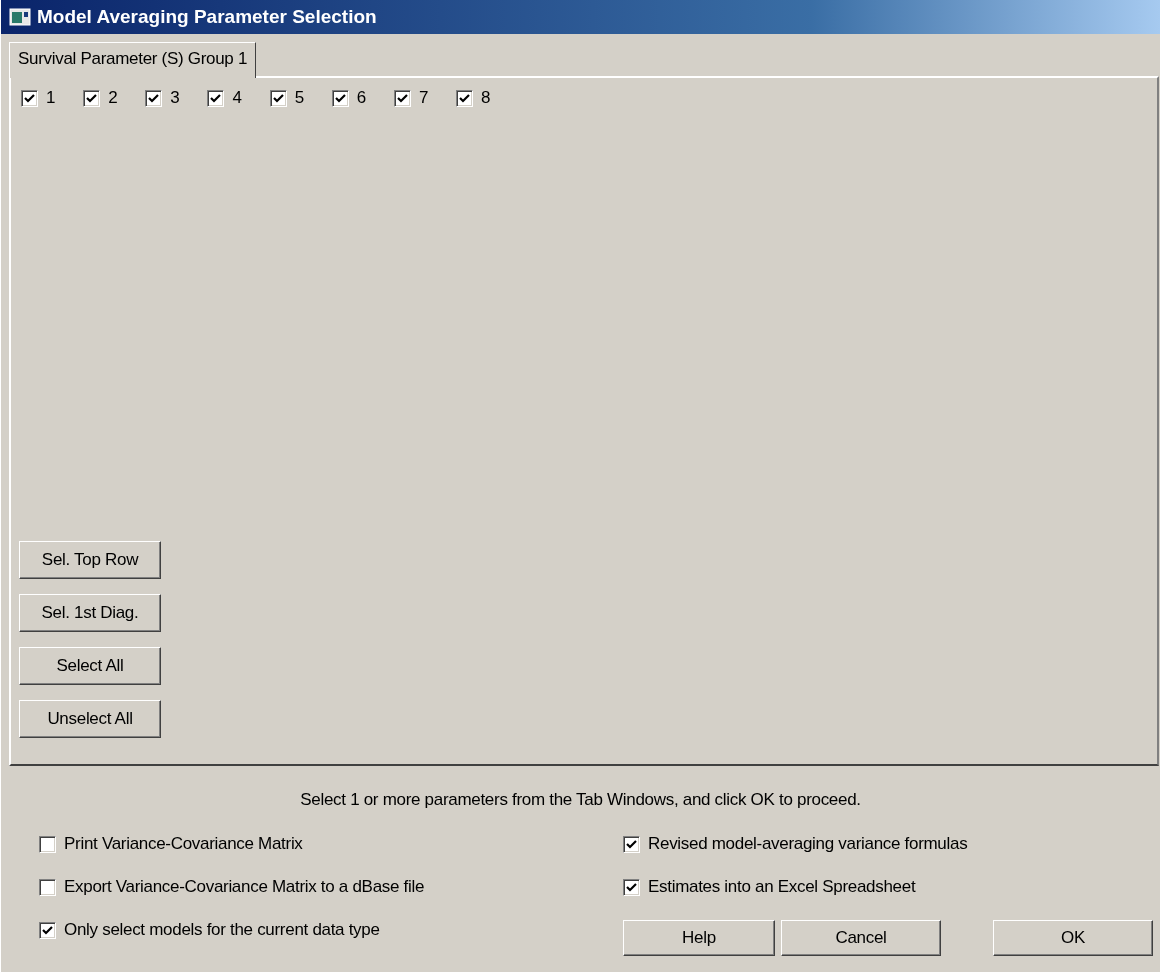 The width and height of the screenshot is (1160, 972). I want to click on instruction-text: Select 1 or more parameters from the Tab Windows, and click OK to proceed., so click(580, 800).